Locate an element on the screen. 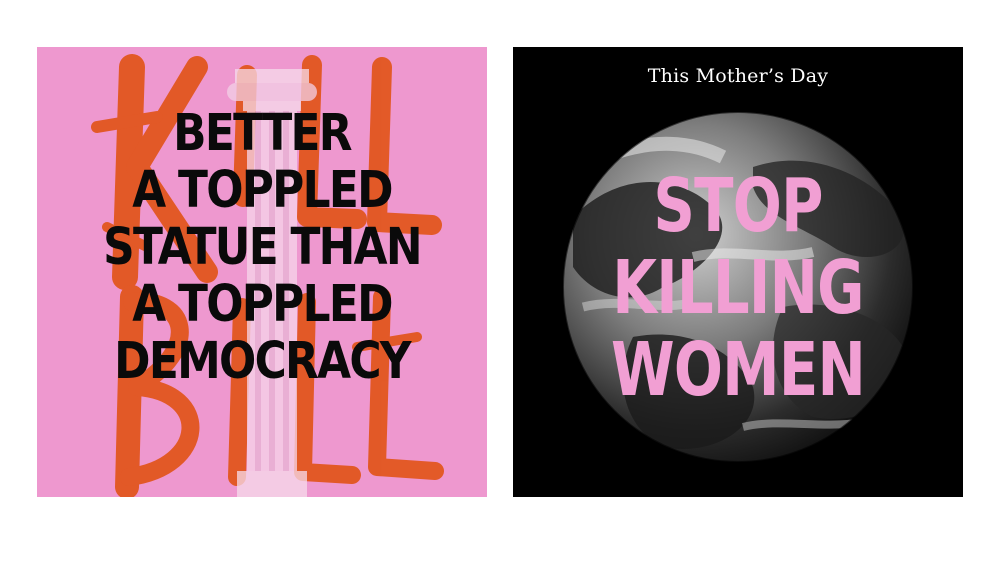 Image resolution: width=1000 pixels, height=563 pixels. headline-line: STOP is located at coordinates (738, 206).